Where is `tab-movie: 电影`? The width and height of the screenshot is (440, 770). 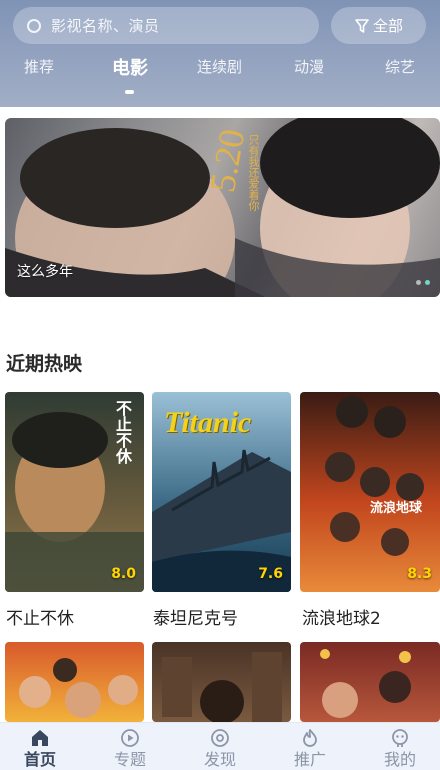 tab-movie: 电影 is located at coordinates (130, 67).